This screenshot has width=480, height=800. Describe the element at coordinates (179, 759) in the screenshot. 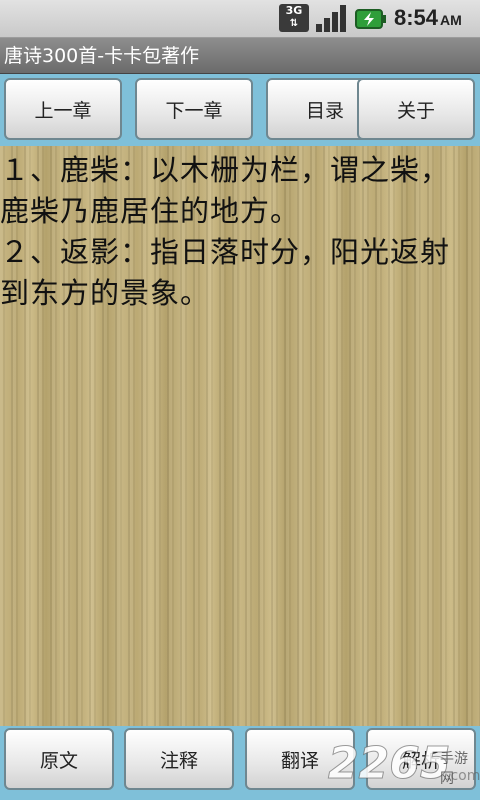

I see `annotation-button: 注释` at that location.